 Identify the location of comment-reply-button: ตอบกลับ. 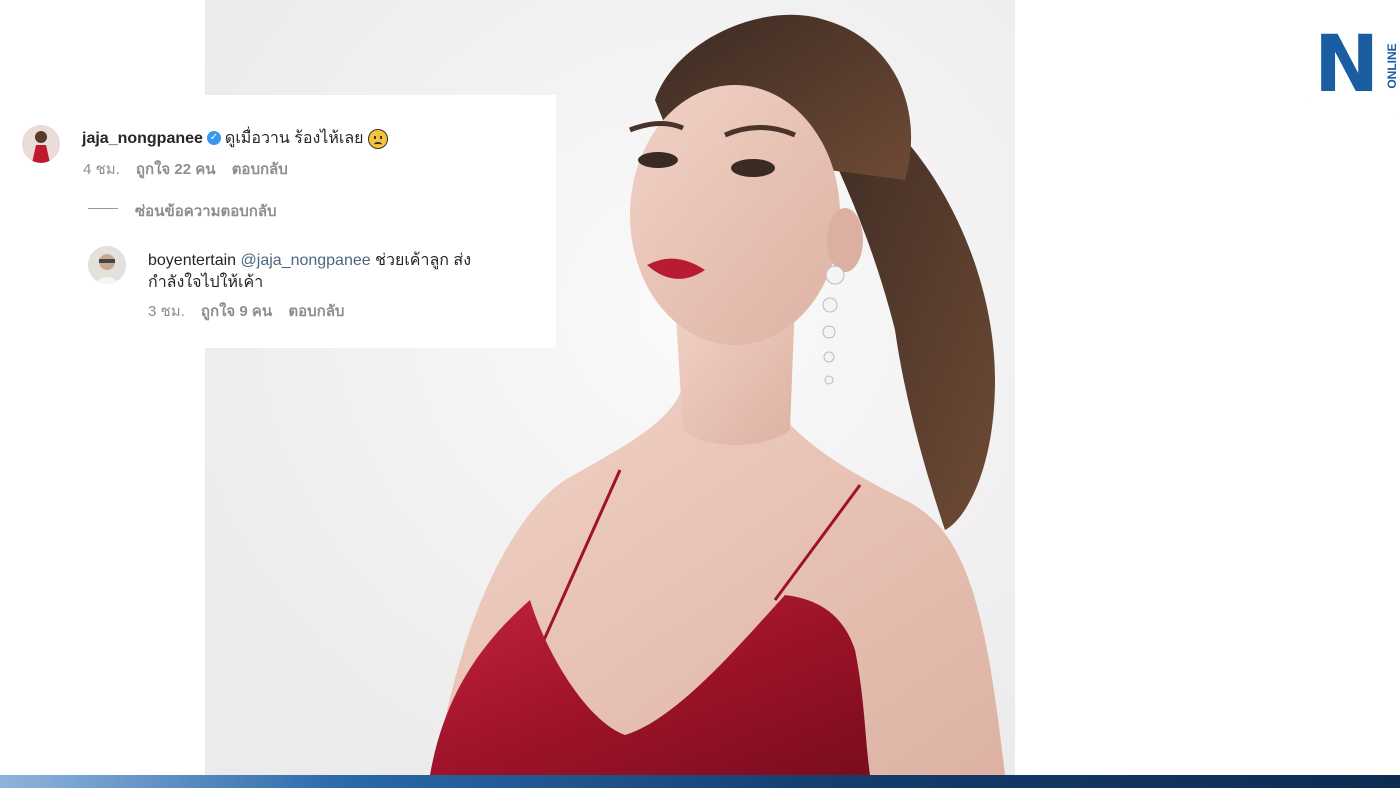
(260, 169).